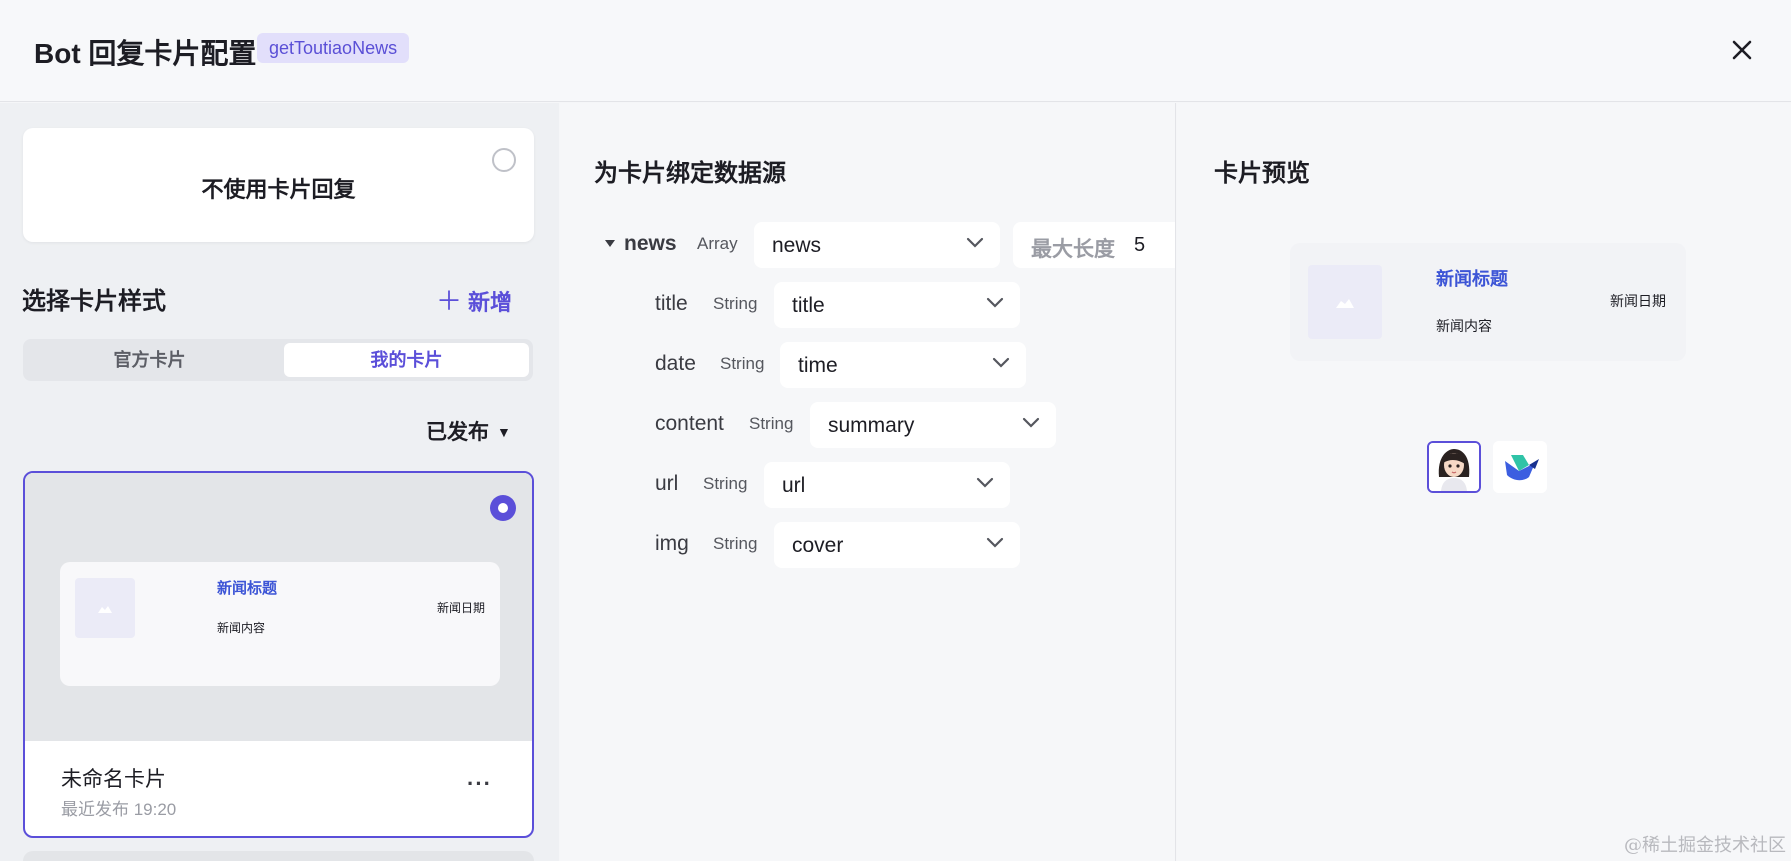  I want to click on field-name: news, so click(650, 243).